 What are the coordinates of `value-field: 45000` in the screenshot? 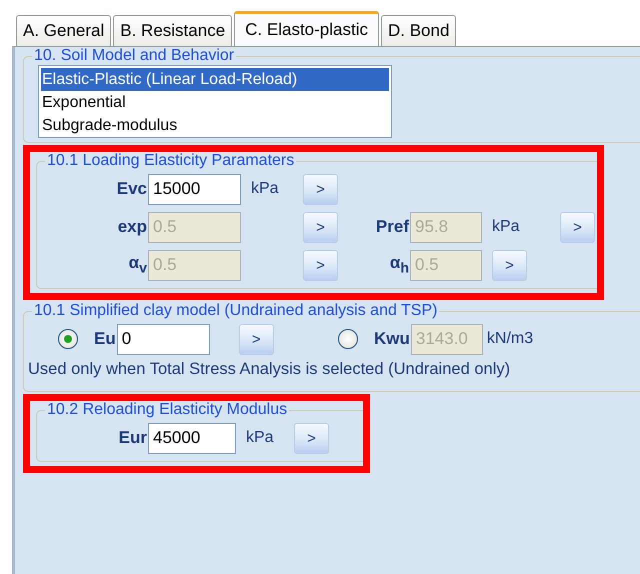 It's located at (192, 438).